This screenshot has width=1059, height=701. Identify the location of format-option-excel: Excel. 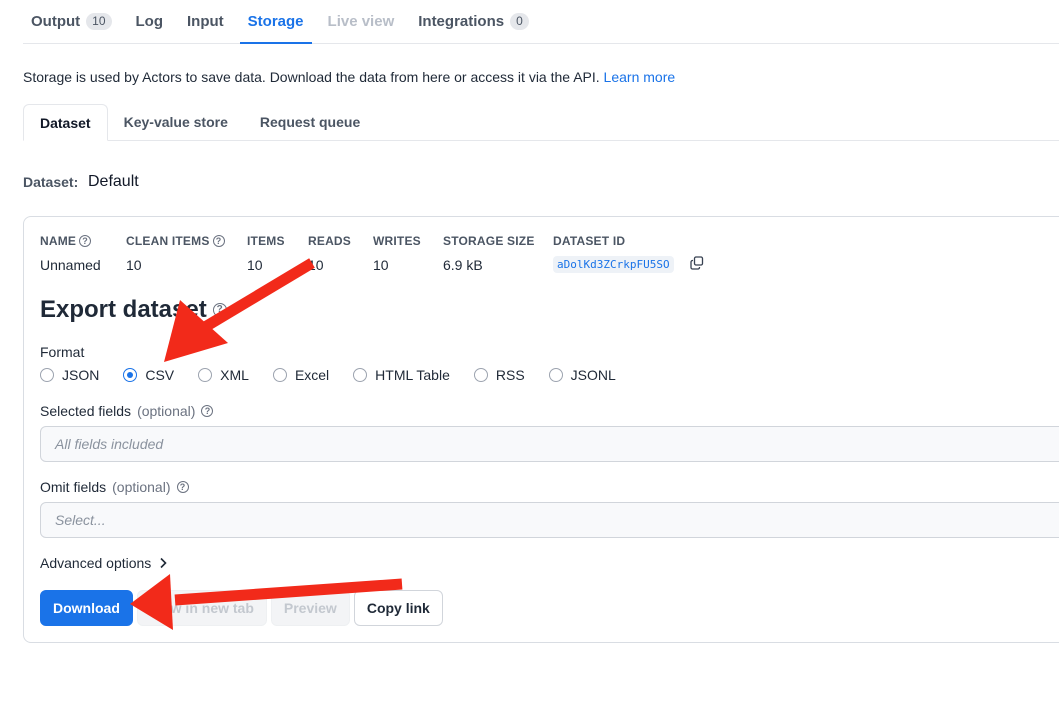
(301, 375).